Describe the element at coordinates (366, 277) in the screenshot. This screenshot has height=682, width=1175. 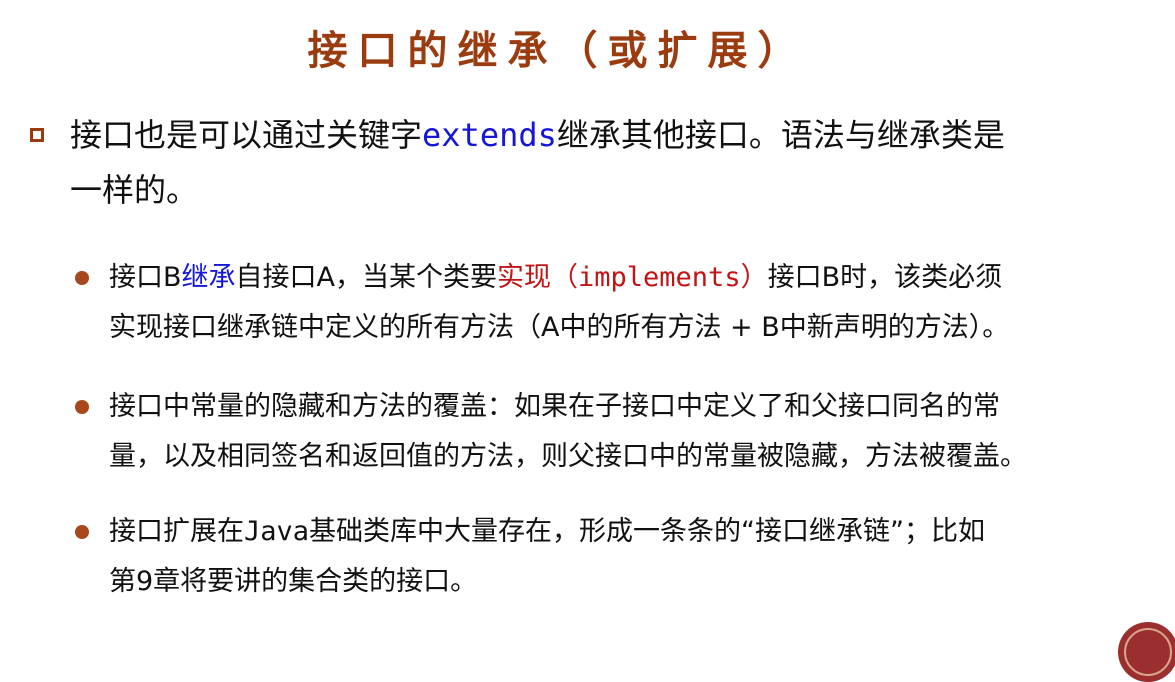
I see `sub1-text-b: 自接口A，当某个类要` at that location.